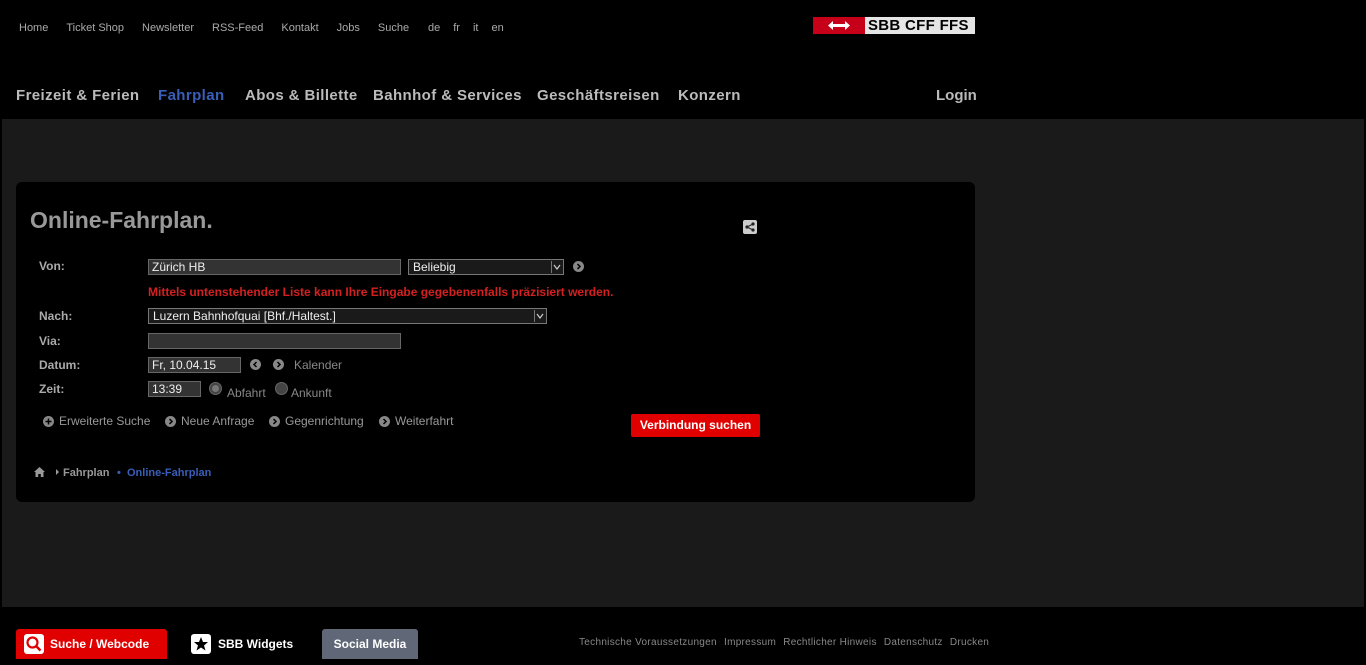  What do you see at coordinates (60, 365) in the screenshot?
I see `date-label: Datum:` at bounding box center [60, 365].